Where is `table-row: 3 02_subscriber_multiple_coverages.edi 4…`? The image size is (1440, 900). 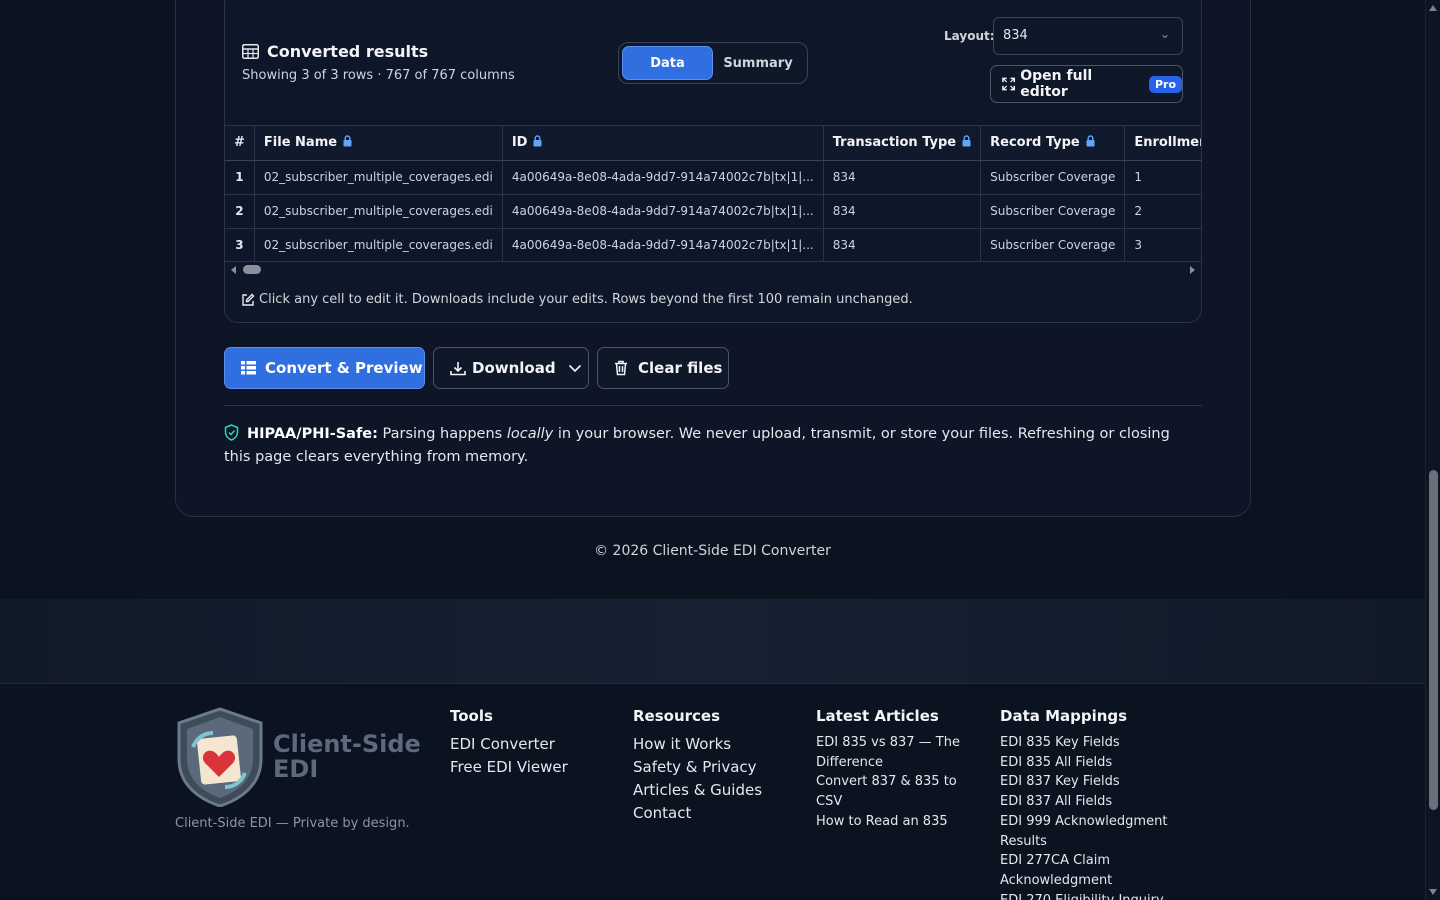 table-row: 3 02_subscriber_multiple_coverages.edi 4… is located at coordinates (713, 245).